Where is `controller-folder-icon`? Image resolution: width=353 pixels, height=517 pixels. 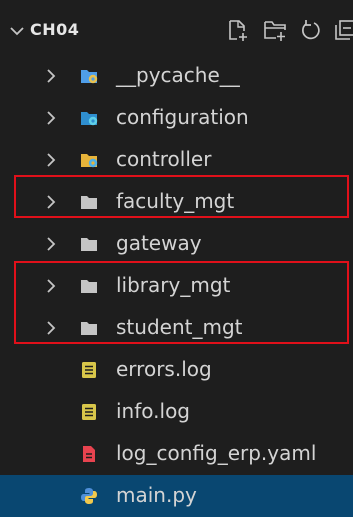
controller-folder-icon is located at coordinates (89, 161).